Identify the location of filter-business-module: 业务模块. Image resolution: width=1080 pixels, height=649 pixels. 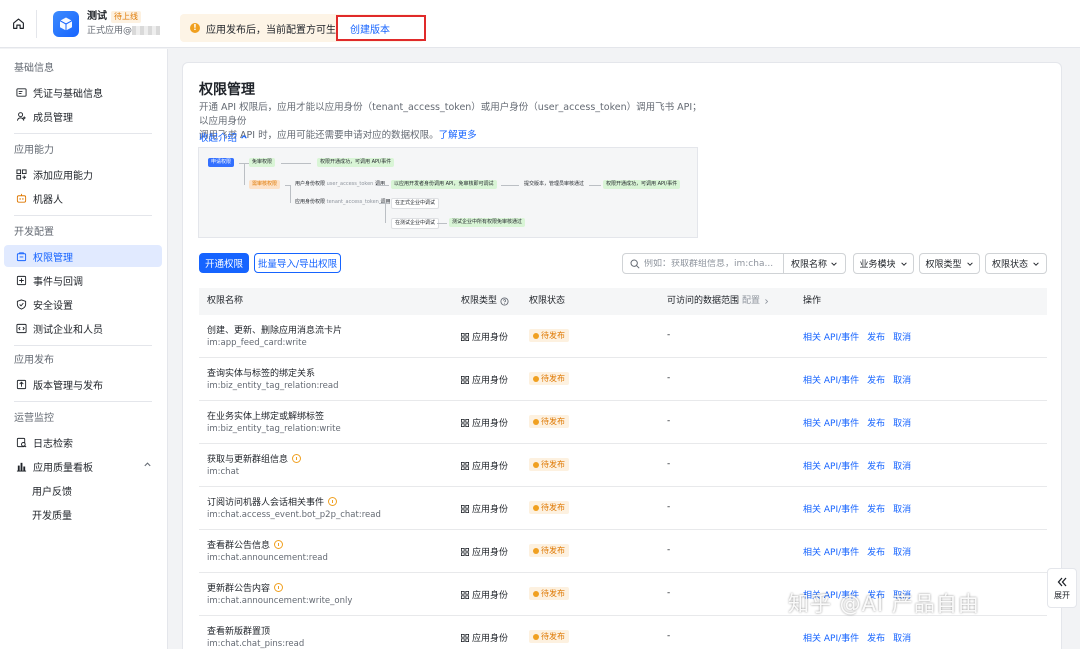
(883, 263).